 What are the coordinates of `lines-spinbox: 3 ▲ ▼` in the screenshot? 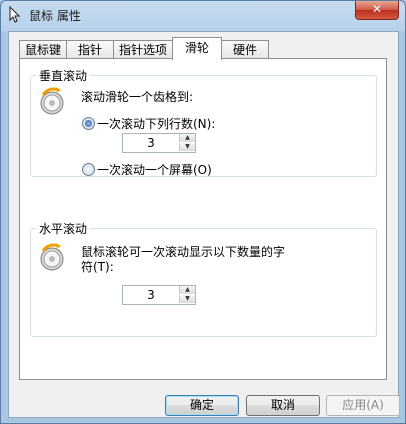 It's located at (159, 143).